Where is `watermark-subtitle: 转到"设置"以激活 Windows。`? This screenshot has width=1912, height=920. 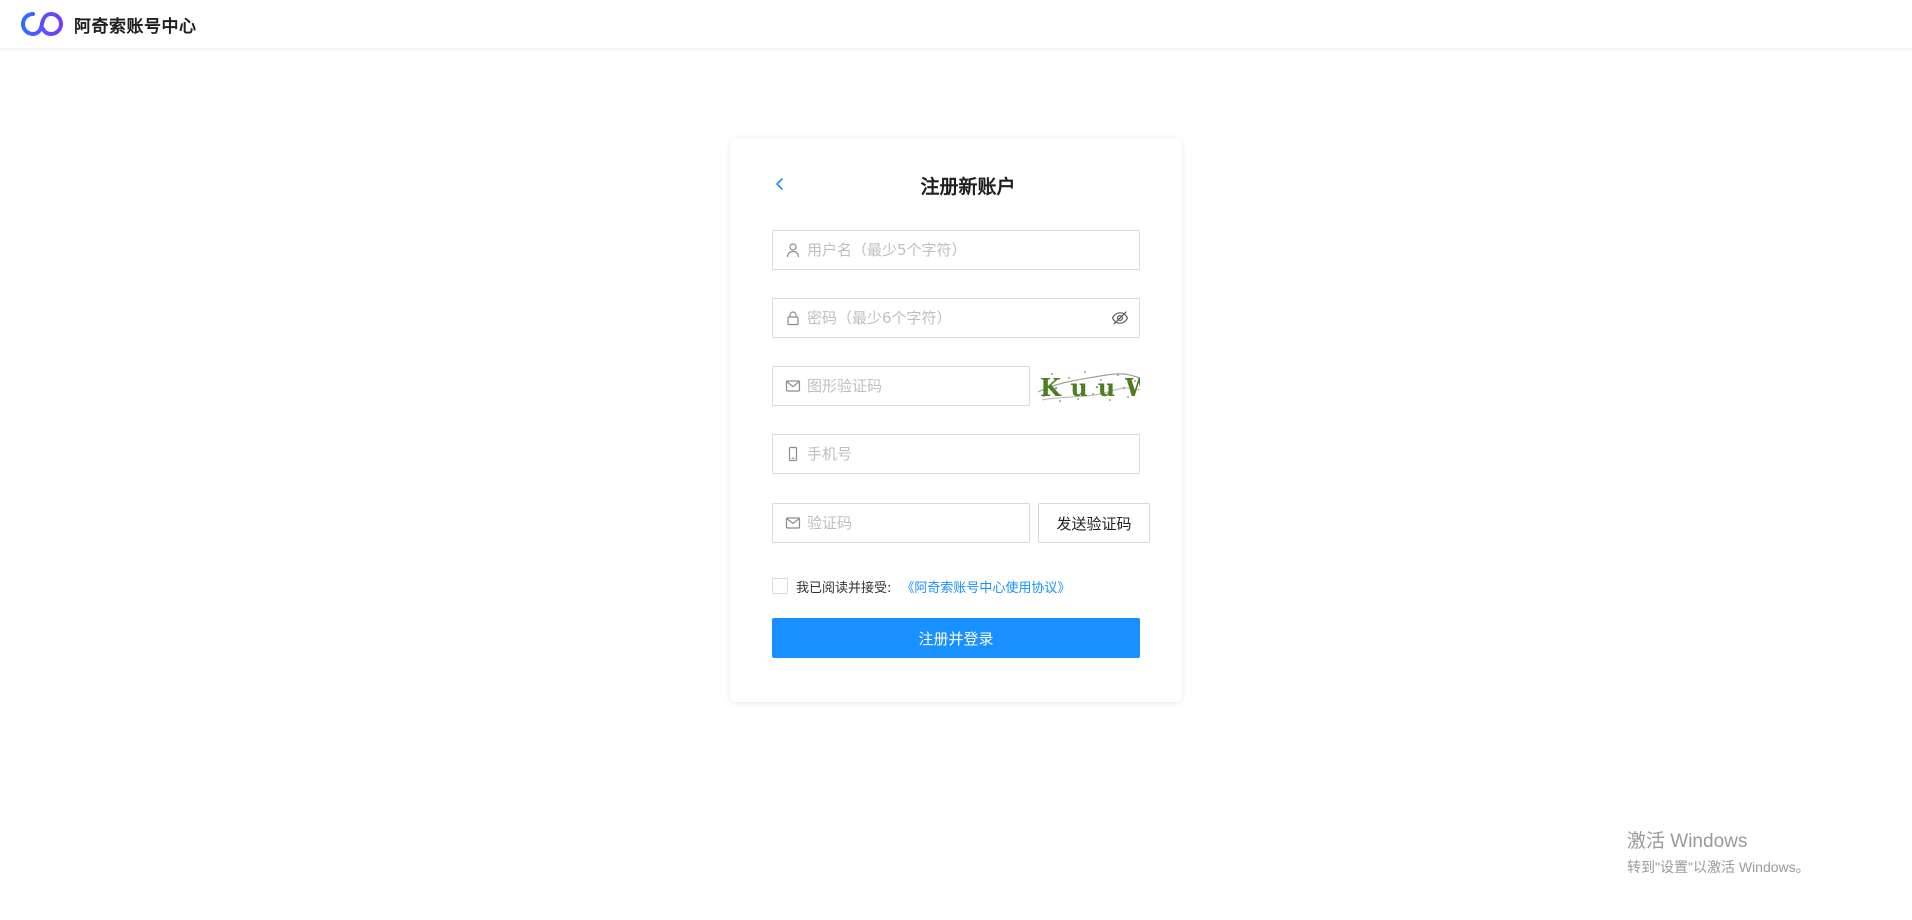 watermark-subtitle: 转到"设置"以激活 Windows。 is located at coordinates (1718, 867).